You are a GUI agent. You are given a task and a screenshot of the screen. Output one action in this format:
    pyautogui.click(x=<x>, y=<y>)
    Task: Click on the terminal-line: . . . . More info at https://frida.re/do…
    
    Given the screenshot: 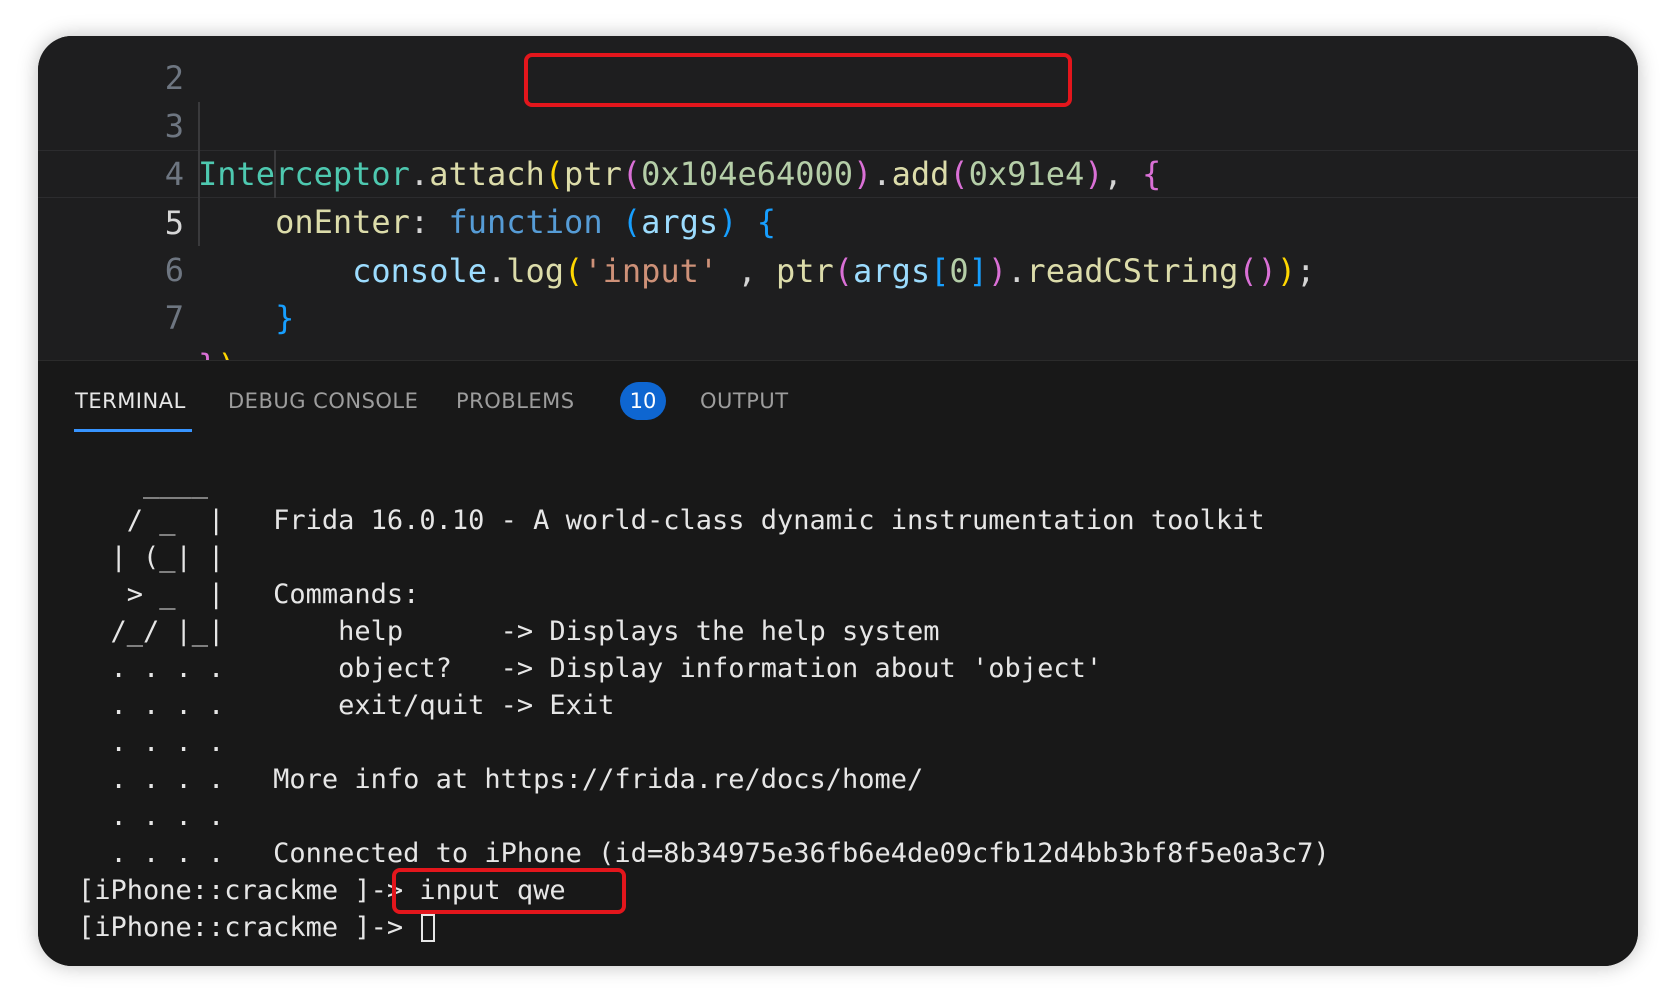 What is the action you would take?
    pyautogui.click(x=501, y=779)
    